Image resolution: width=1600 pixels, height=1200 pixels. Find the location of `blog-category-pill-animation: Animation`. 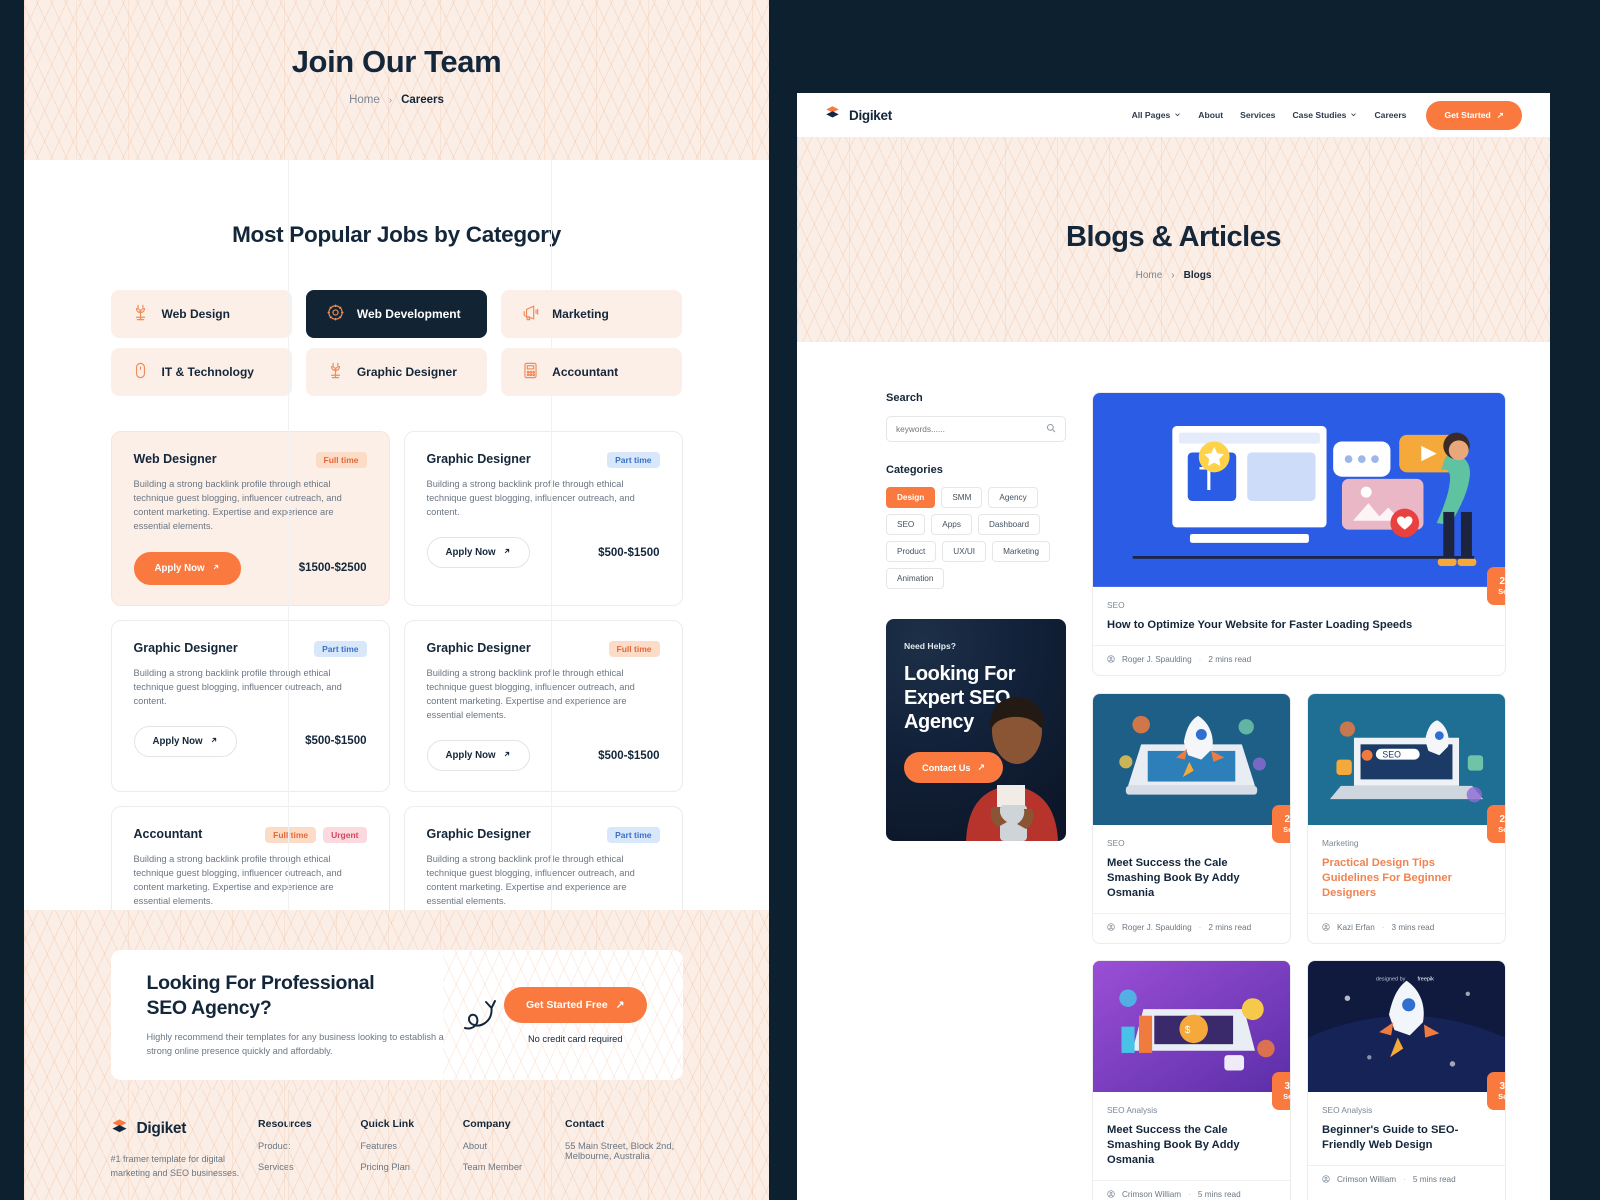

blog-category-pill-animation: Animation is located at coordinates (915, 578).